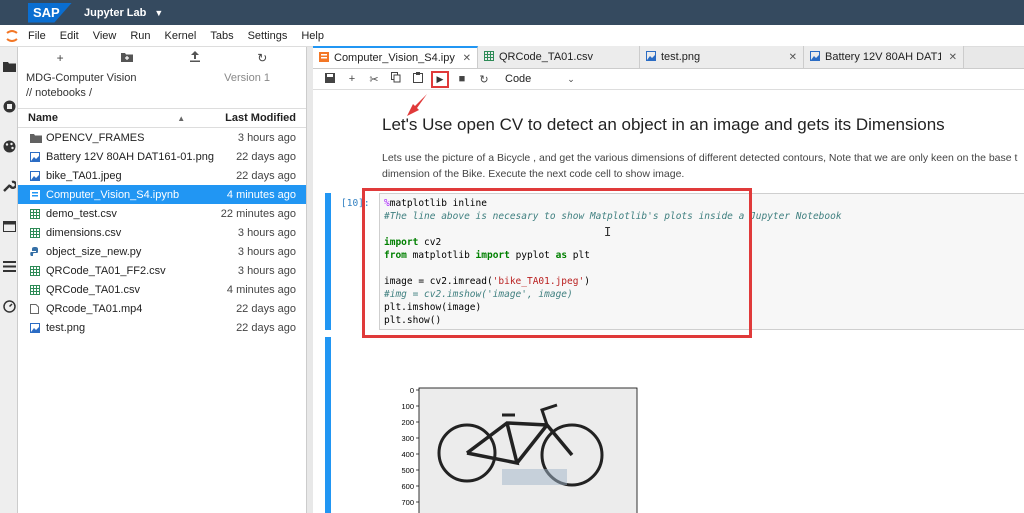 This screenshot has width=1024, height=513. Describe the element at coordinates (12, 36) in the screenshot. I see `jupyter-logo-icon` at that location.